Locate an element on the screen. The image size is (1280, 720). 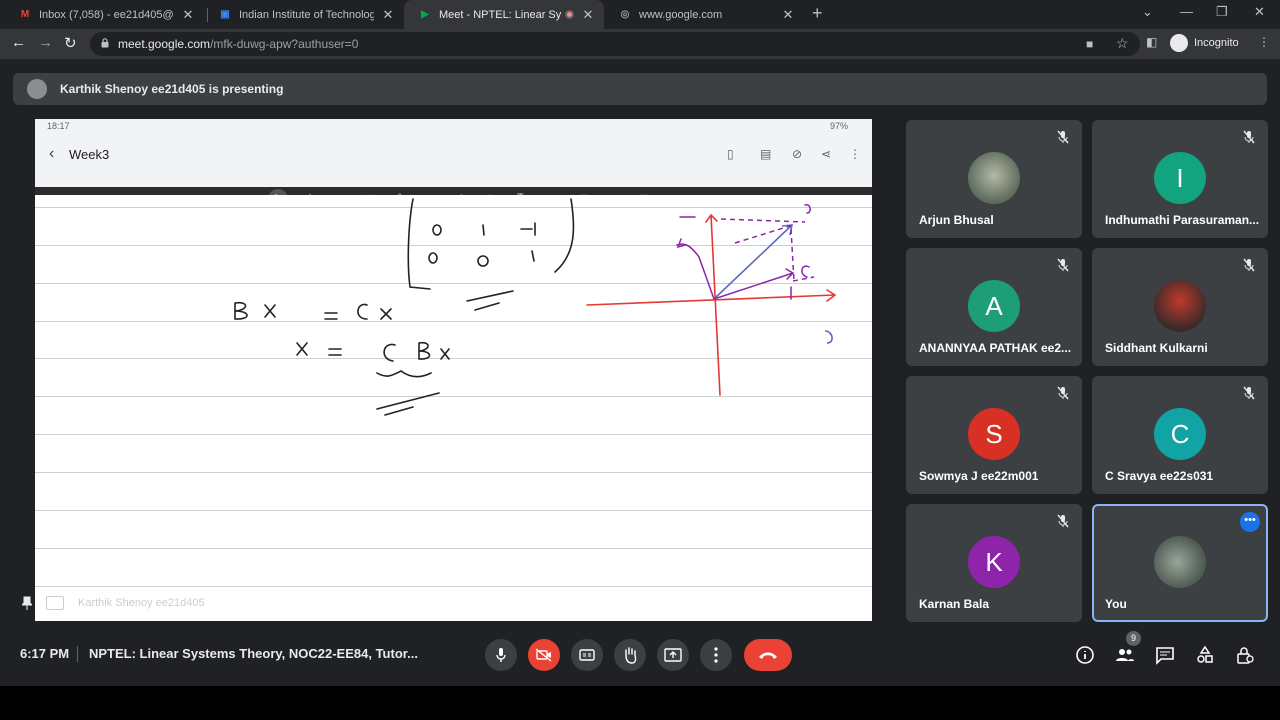
present-button is located at coordinates (673, 655).